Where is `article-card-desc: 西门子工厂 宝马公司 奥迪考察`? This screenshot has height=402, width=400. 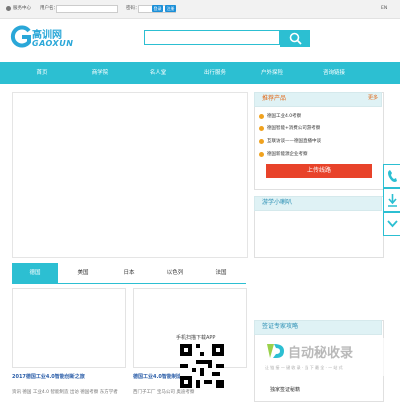 article-card-desc: 西门子工厂 宝马公司 奥迪考察 is located at coordinates (164, 392).